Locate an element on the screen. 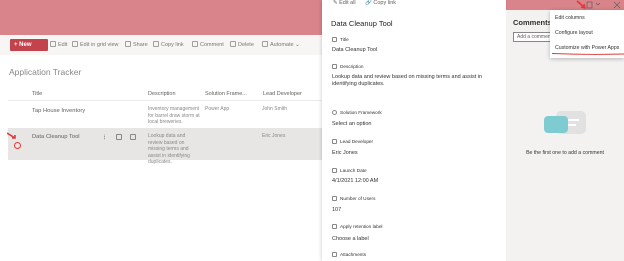 This screenshot has width=624, height=261. close-icon is located at coordinates (617, 5).